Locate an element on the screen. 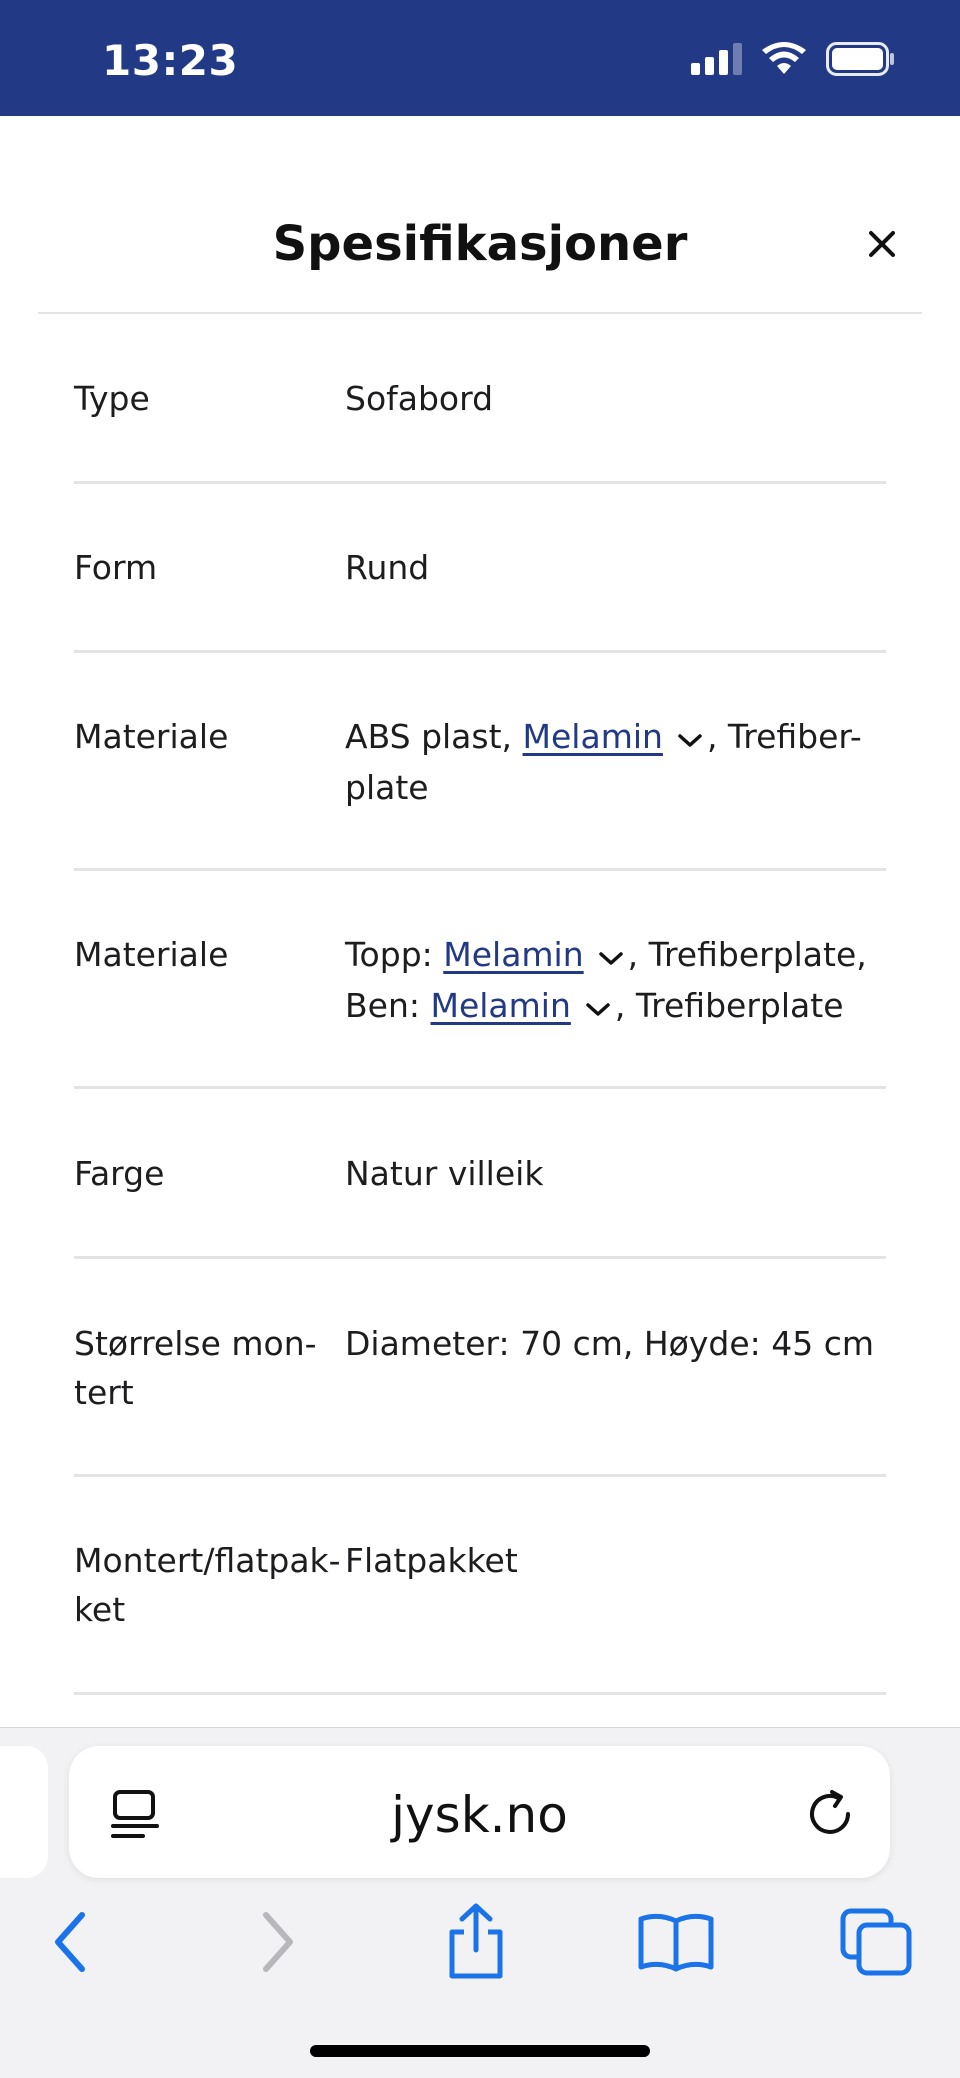 The image size is (960, 2078). spec-label-line: Montert/flatpak- is located at coordinates (207, 1560).